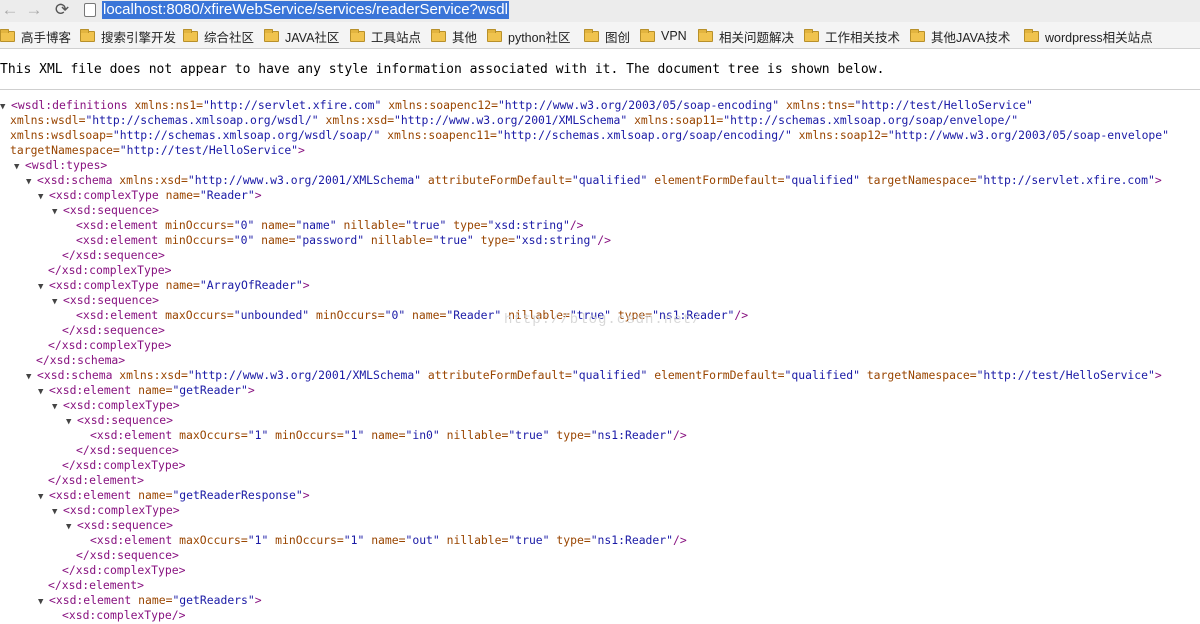 The width and height of the screenshot is (1200, 624). I want to click on xml-line: </xsd:element>, so click(96, 480).